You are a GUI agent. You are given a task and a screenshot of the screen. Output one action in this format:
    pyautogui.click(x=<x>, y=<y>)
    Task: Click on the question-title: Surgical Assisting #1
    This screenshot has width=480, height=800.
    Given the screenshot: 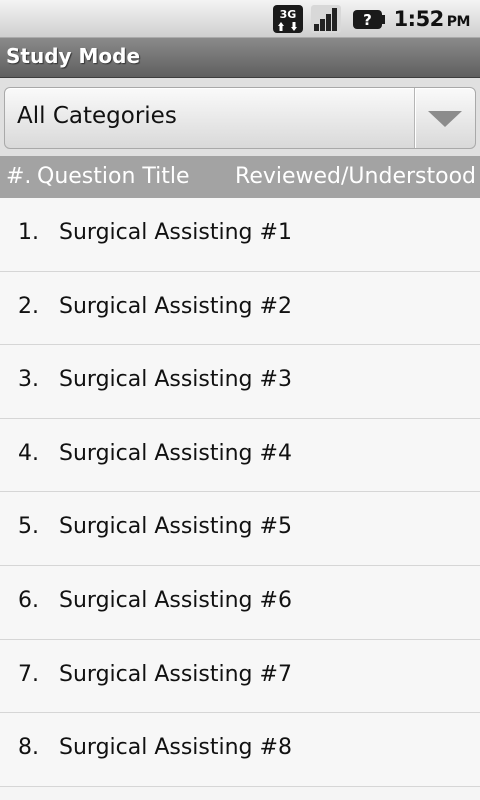 What is the action you would take?
    pyautogui.click(x=175, y=232)
    